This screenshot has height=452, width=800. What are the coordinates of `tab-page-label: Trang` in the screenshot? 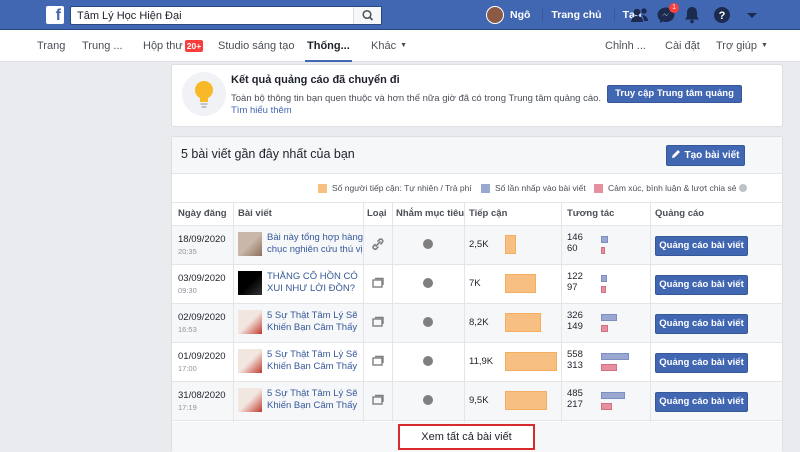 It's located at (51, 46).